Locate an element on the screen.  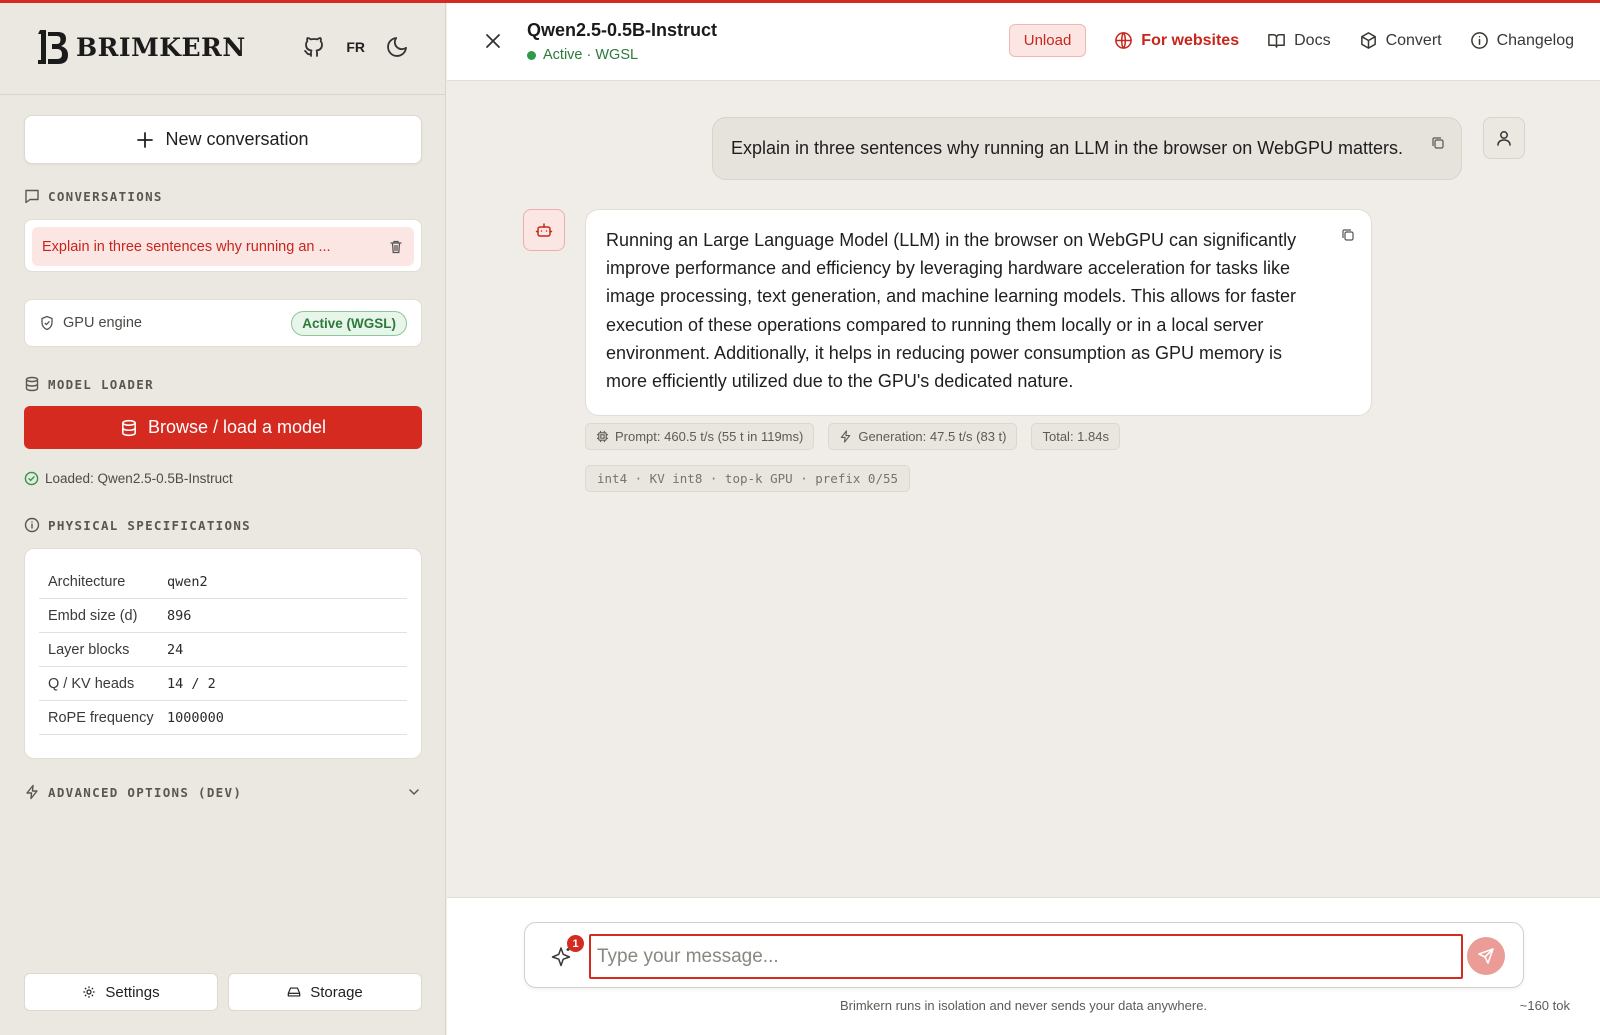
token-estimate: ~160 tok is located at coordinates (1544, 1005).